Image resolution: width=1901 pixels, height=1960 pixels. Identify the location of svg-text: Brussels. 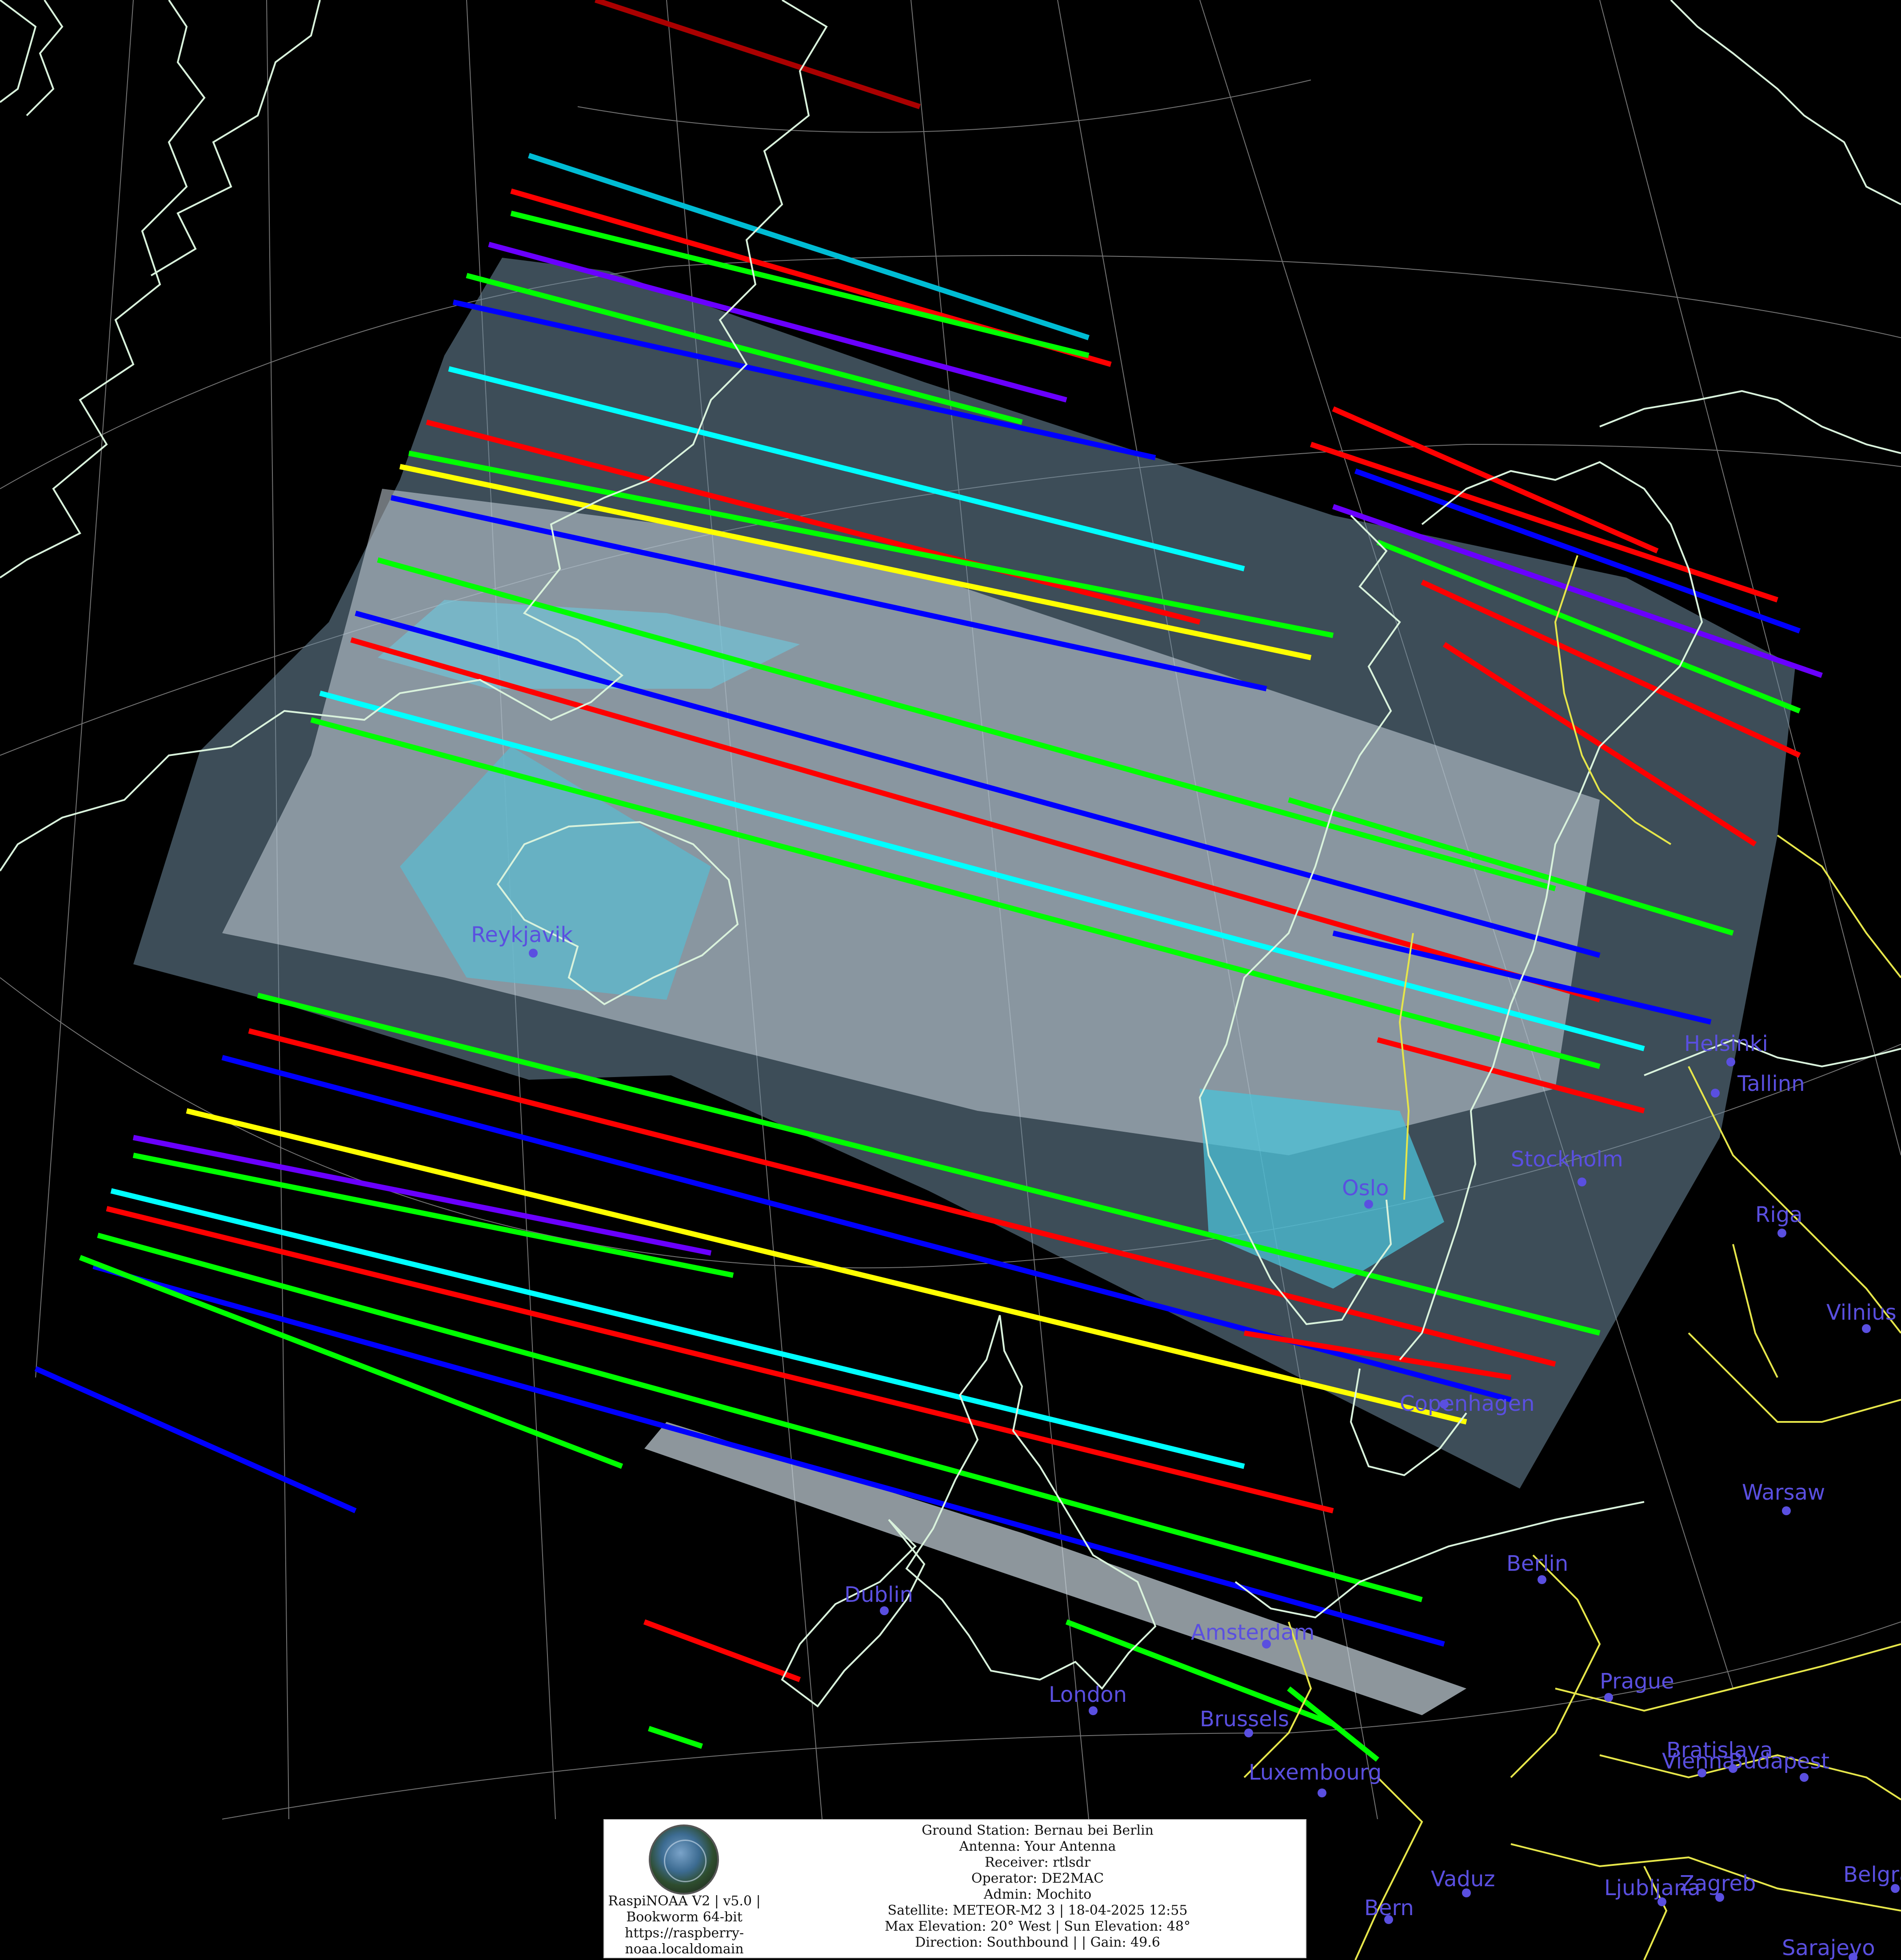
(1244, 1720).